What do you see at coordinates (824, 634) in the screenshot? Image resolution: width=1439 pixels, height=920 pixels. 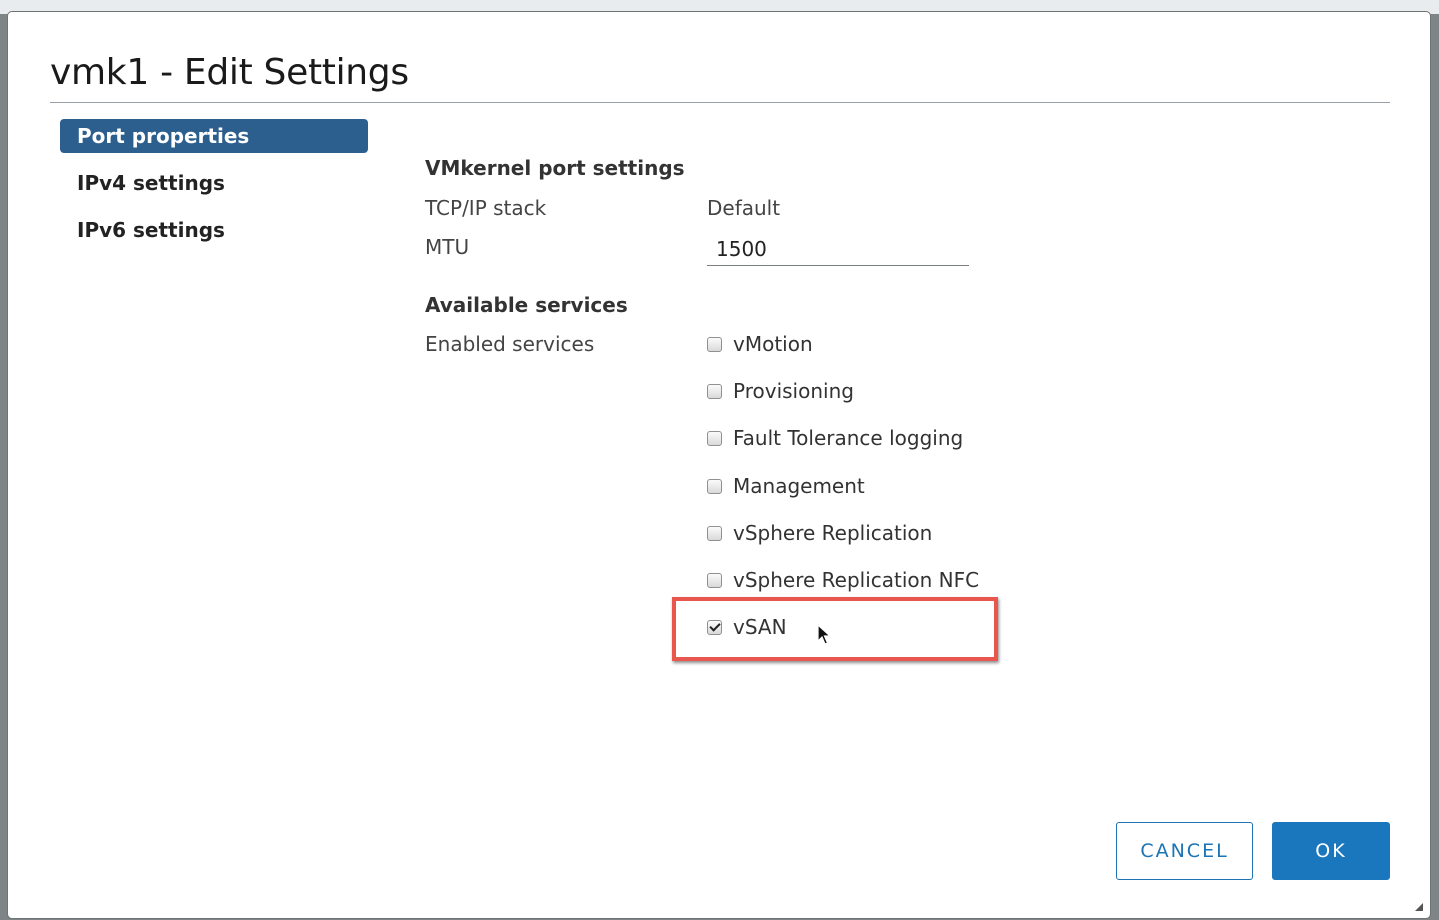 I see `mouse-cursor-icon` at bounding box center [824, 634].